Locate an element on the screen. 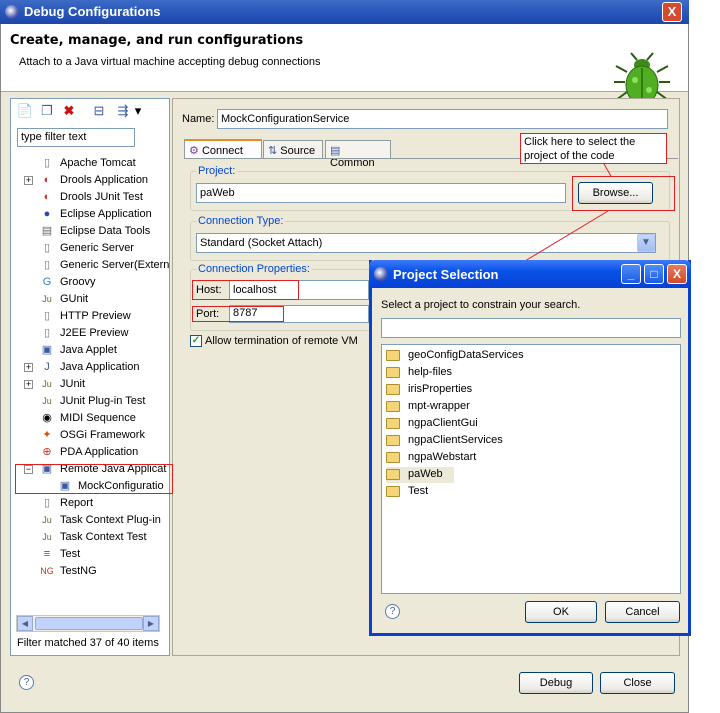 The width and height of the screenshot is (720, 713). tree-item-label: Task Context Test is located at coordinates (103, 537).